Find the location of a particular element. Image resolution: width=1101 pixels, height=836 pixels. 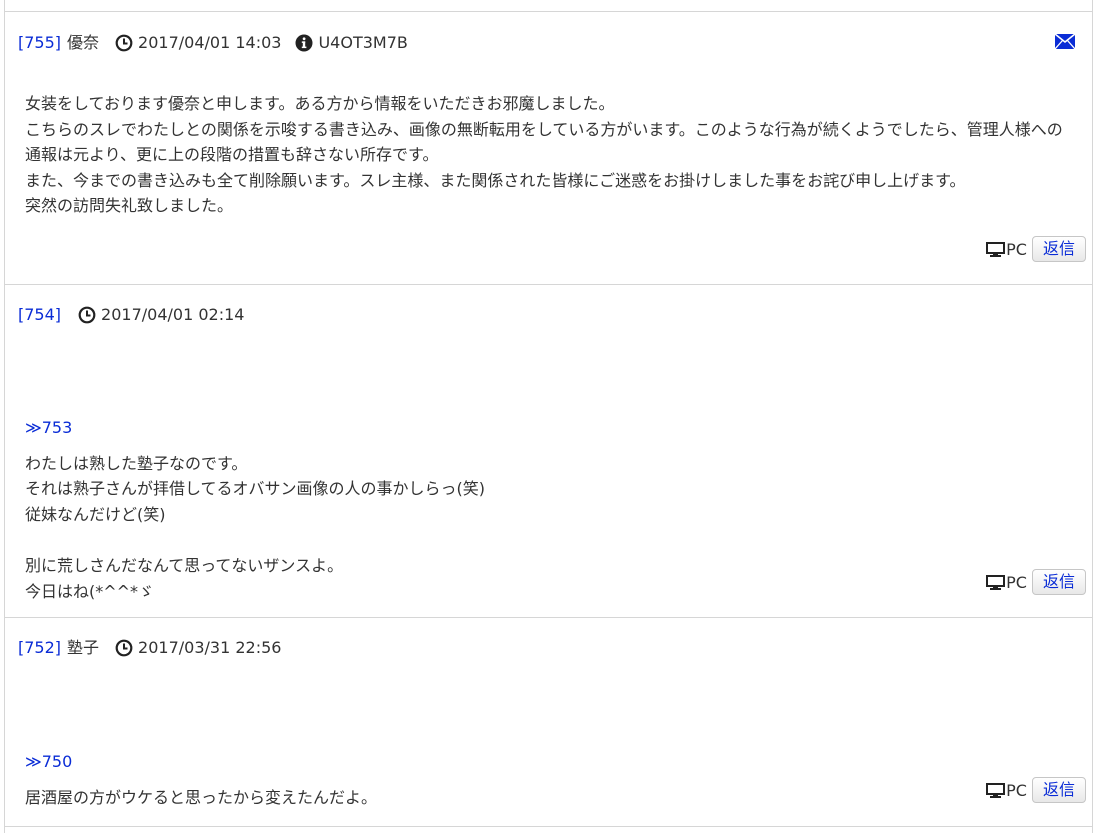

post-number: [754] is located at coordinates (39, 315).